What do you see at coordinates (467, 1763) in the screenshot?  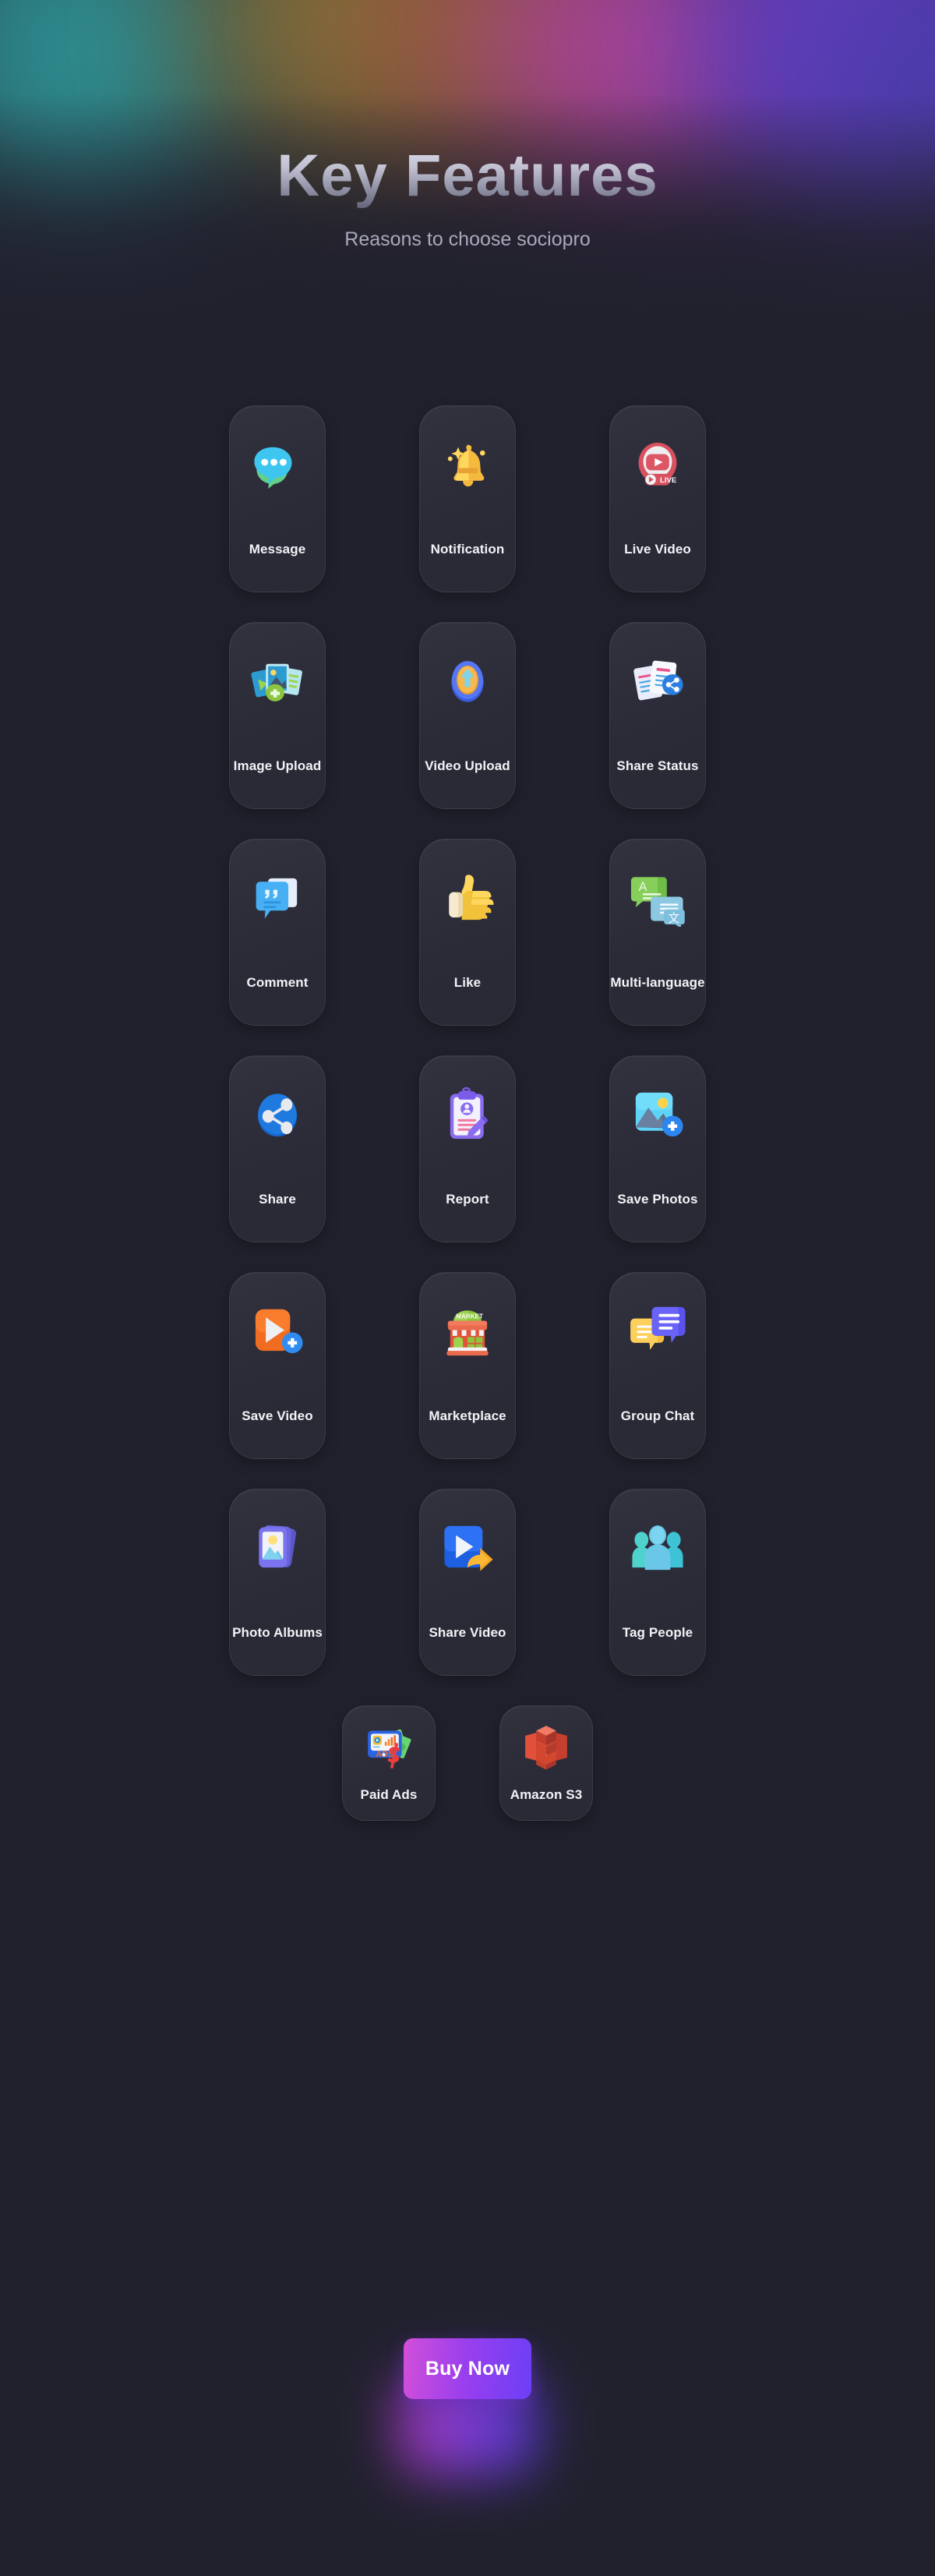 I see `feature-row: ADS Paid Ads Amazon S3` at bounding box center [467, 1763].